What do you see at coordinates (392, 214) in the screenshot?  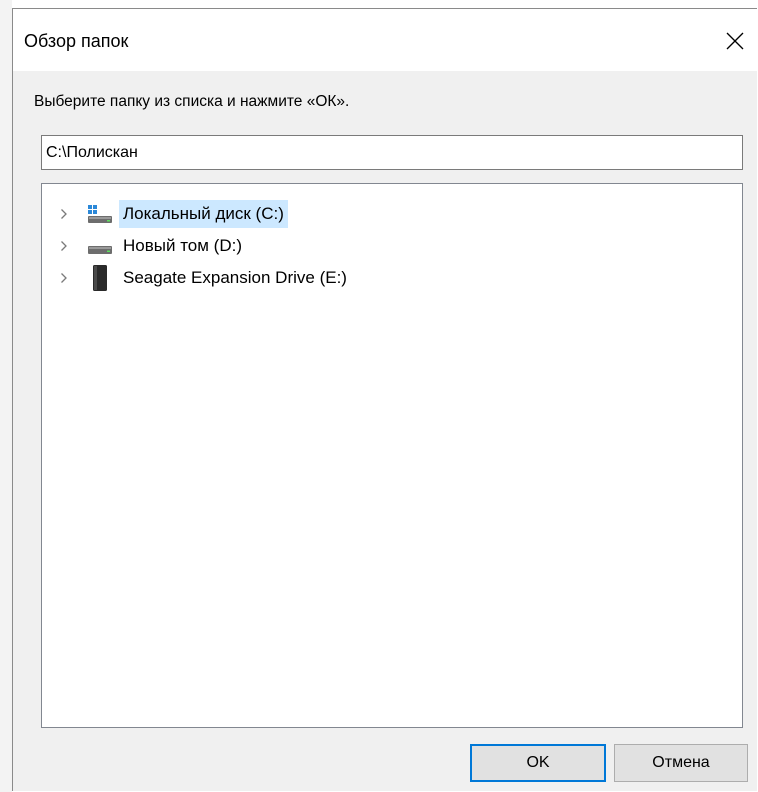 I see `tree-item-local-disk-c: Локальный диск (C:)` at bounding box center [392, 214].